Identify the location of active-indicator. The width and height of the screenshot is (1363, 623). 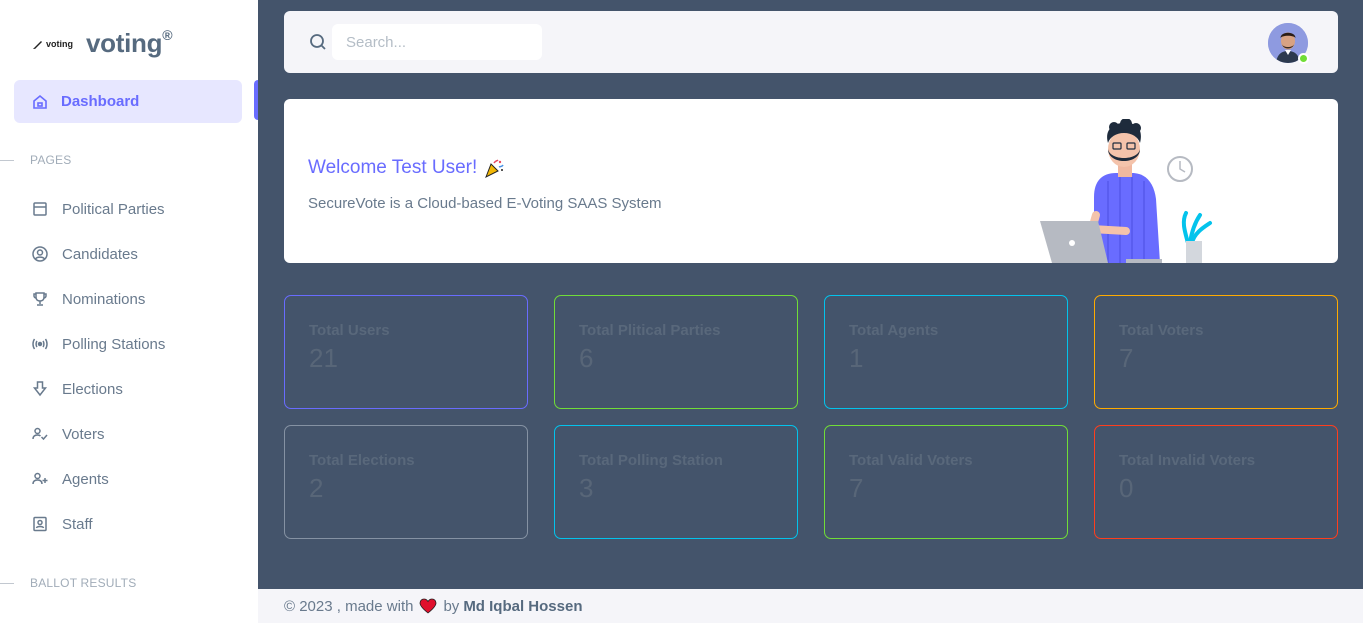
(256, 100).